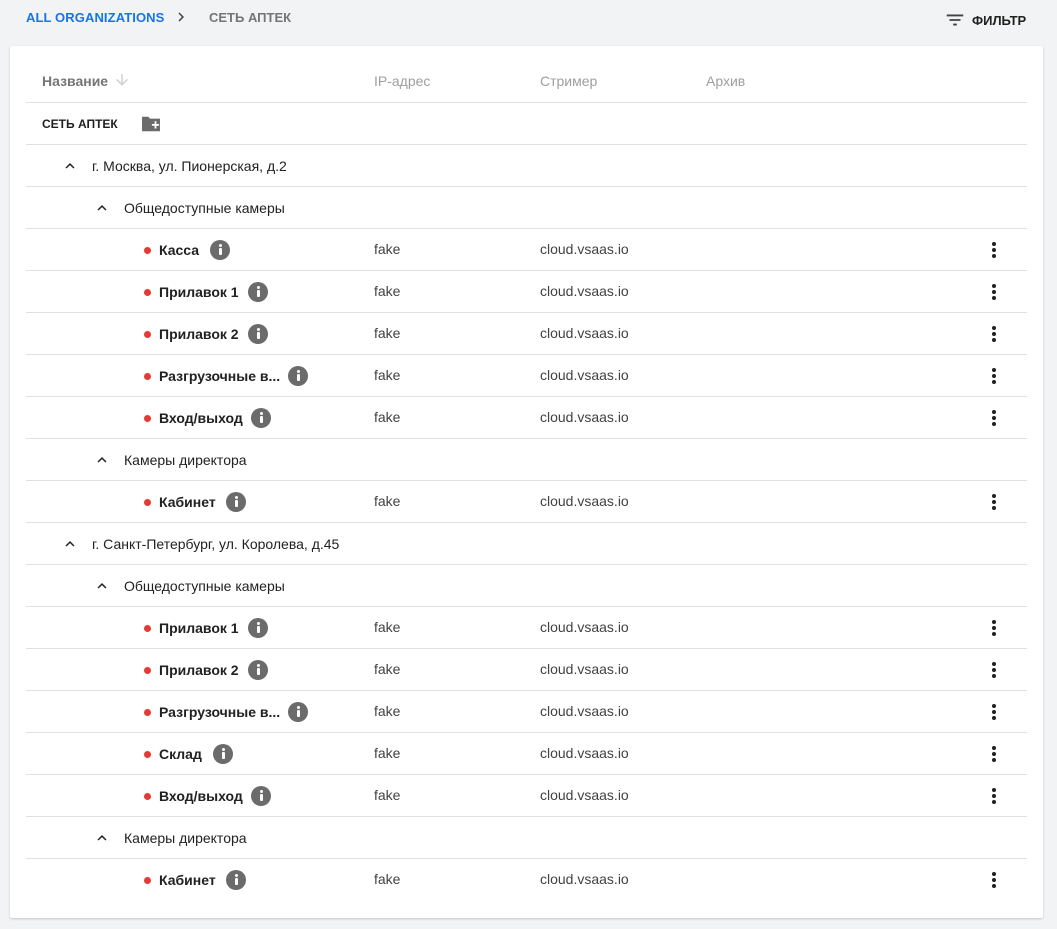 The height and width of the screenshot is (929, 1057). I want to click on camera-name: Касса, so click(179, 250).